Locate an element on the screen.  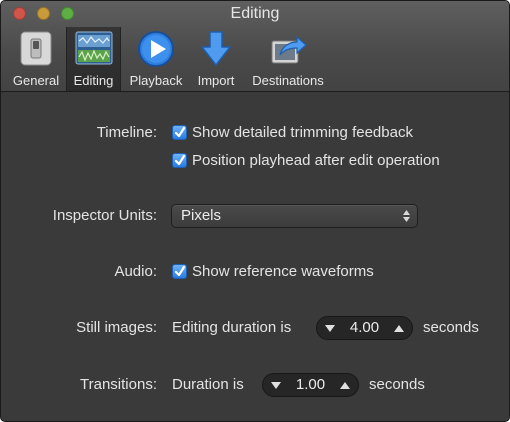
still-duration-stepper: 4.00 is located at coordinates (364, 328).